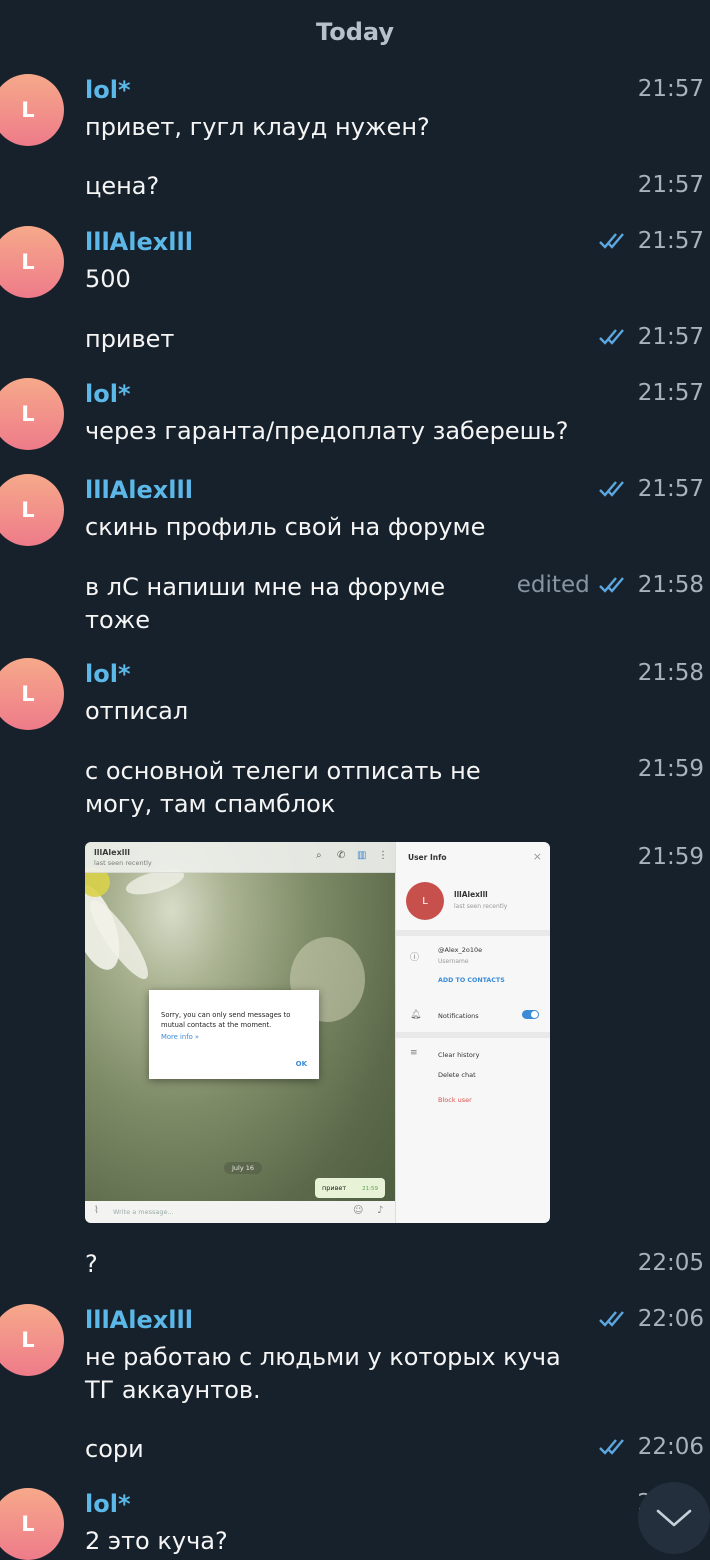 The width and height of the screenshot is (710, 1560). I want to click on message-text: в лС напиши мне на форуме тоже, so click(265, 604).